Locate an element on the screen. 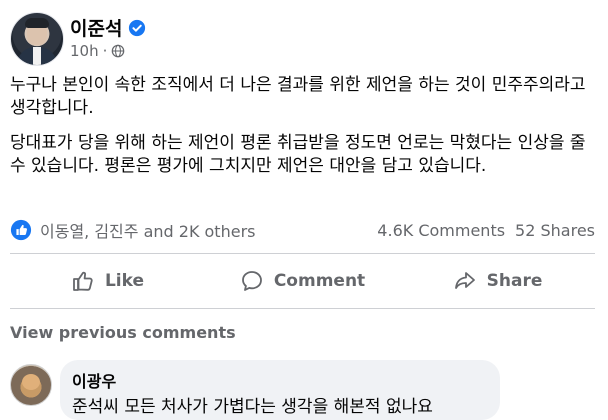 The height and width of the screenshot is (420, 608). post-header: 이준석 10h · is located at coordinates (300, 38).